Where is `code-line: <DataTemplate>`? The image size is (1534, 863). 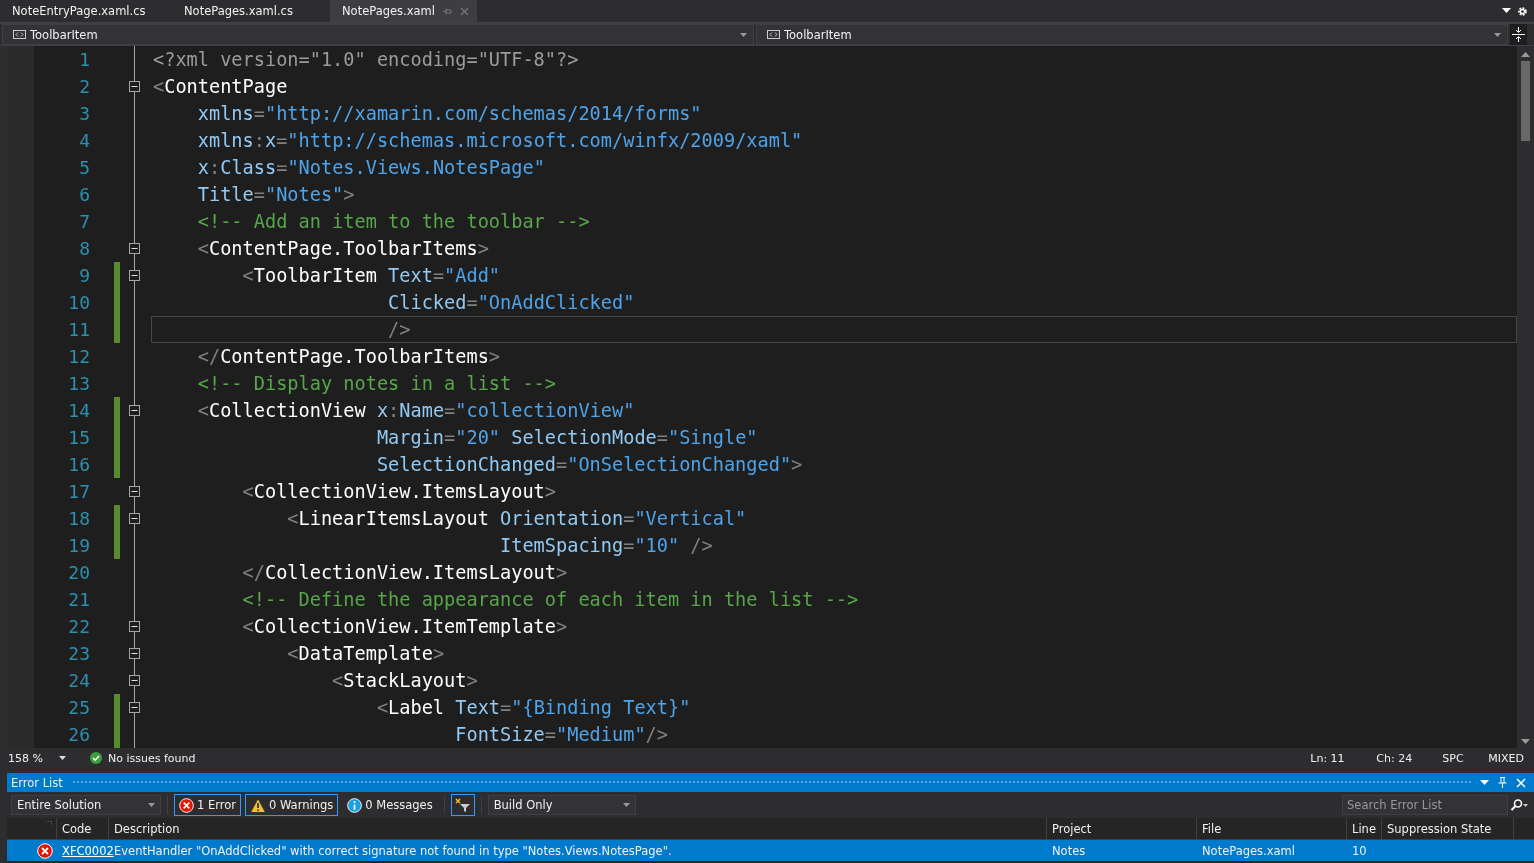 code-line: <DataTemplate> is located at coordinates (366, 654).